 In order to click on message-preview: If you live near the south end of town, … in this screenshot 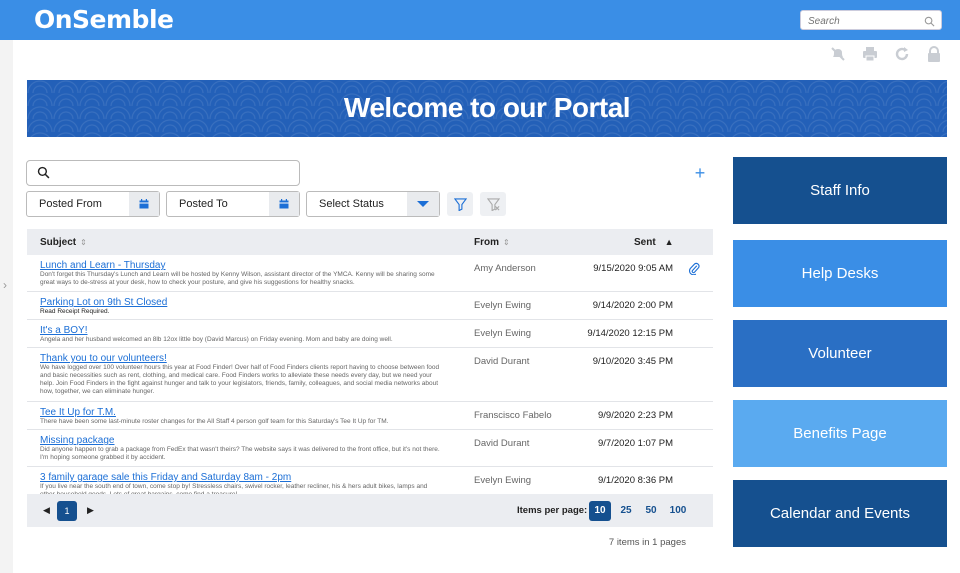, I will do `click(234, 488)`.